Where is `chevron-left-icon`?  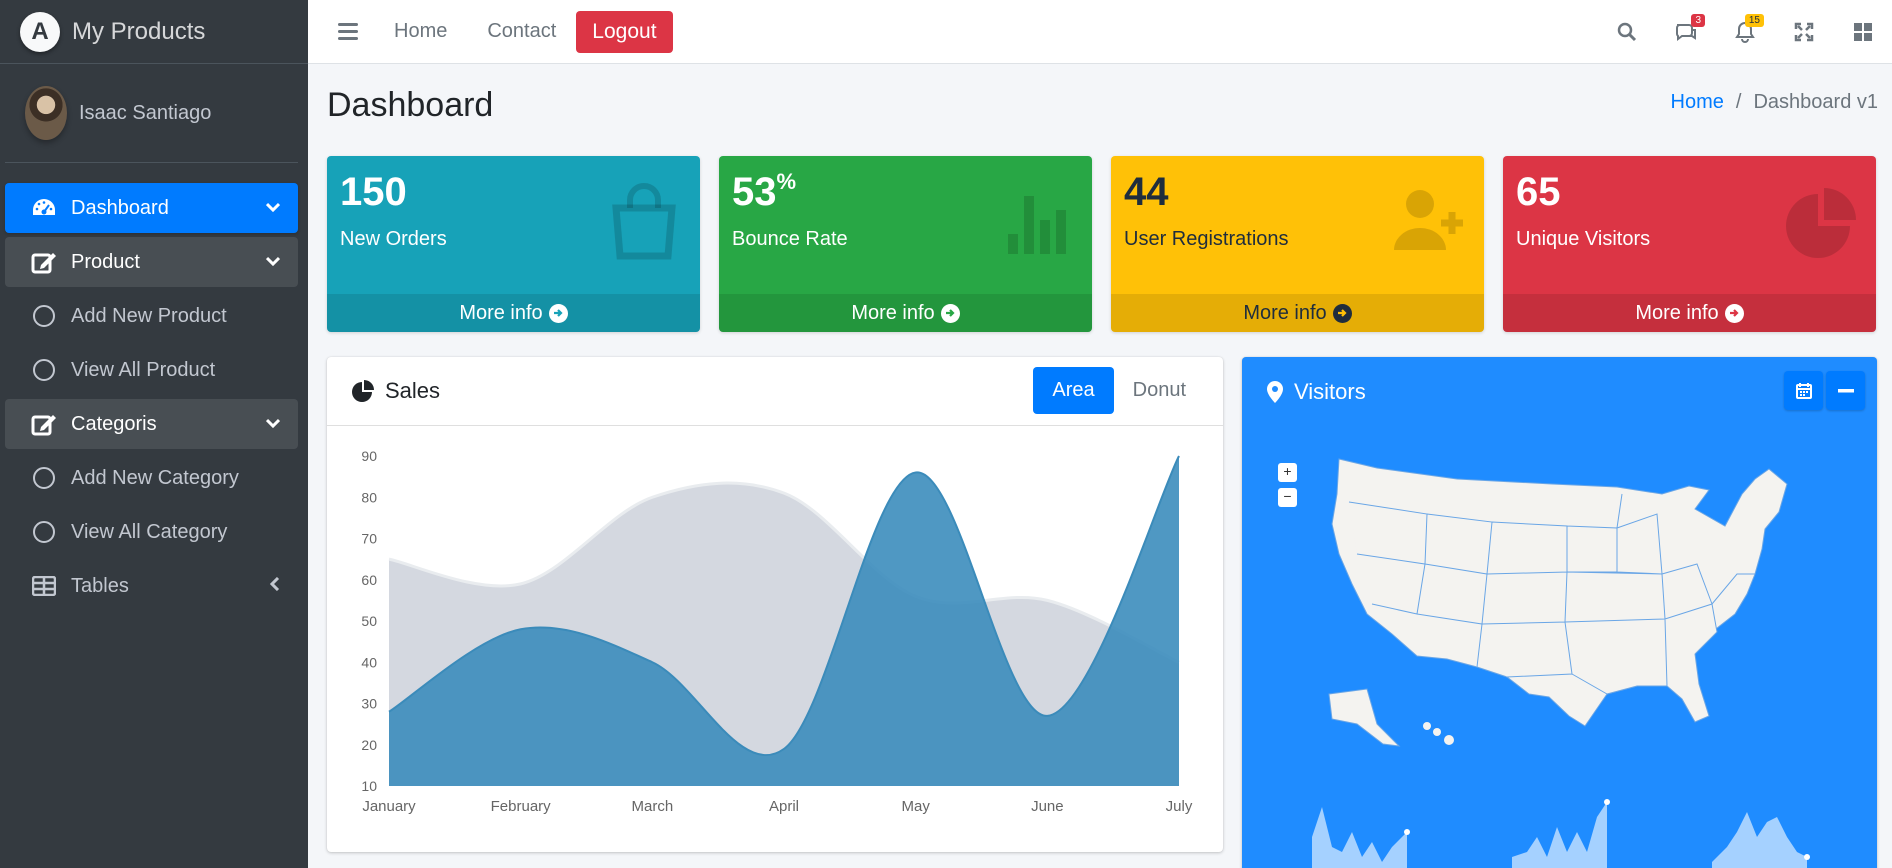 chevron-left-icon is located at coordinates (274, 586).